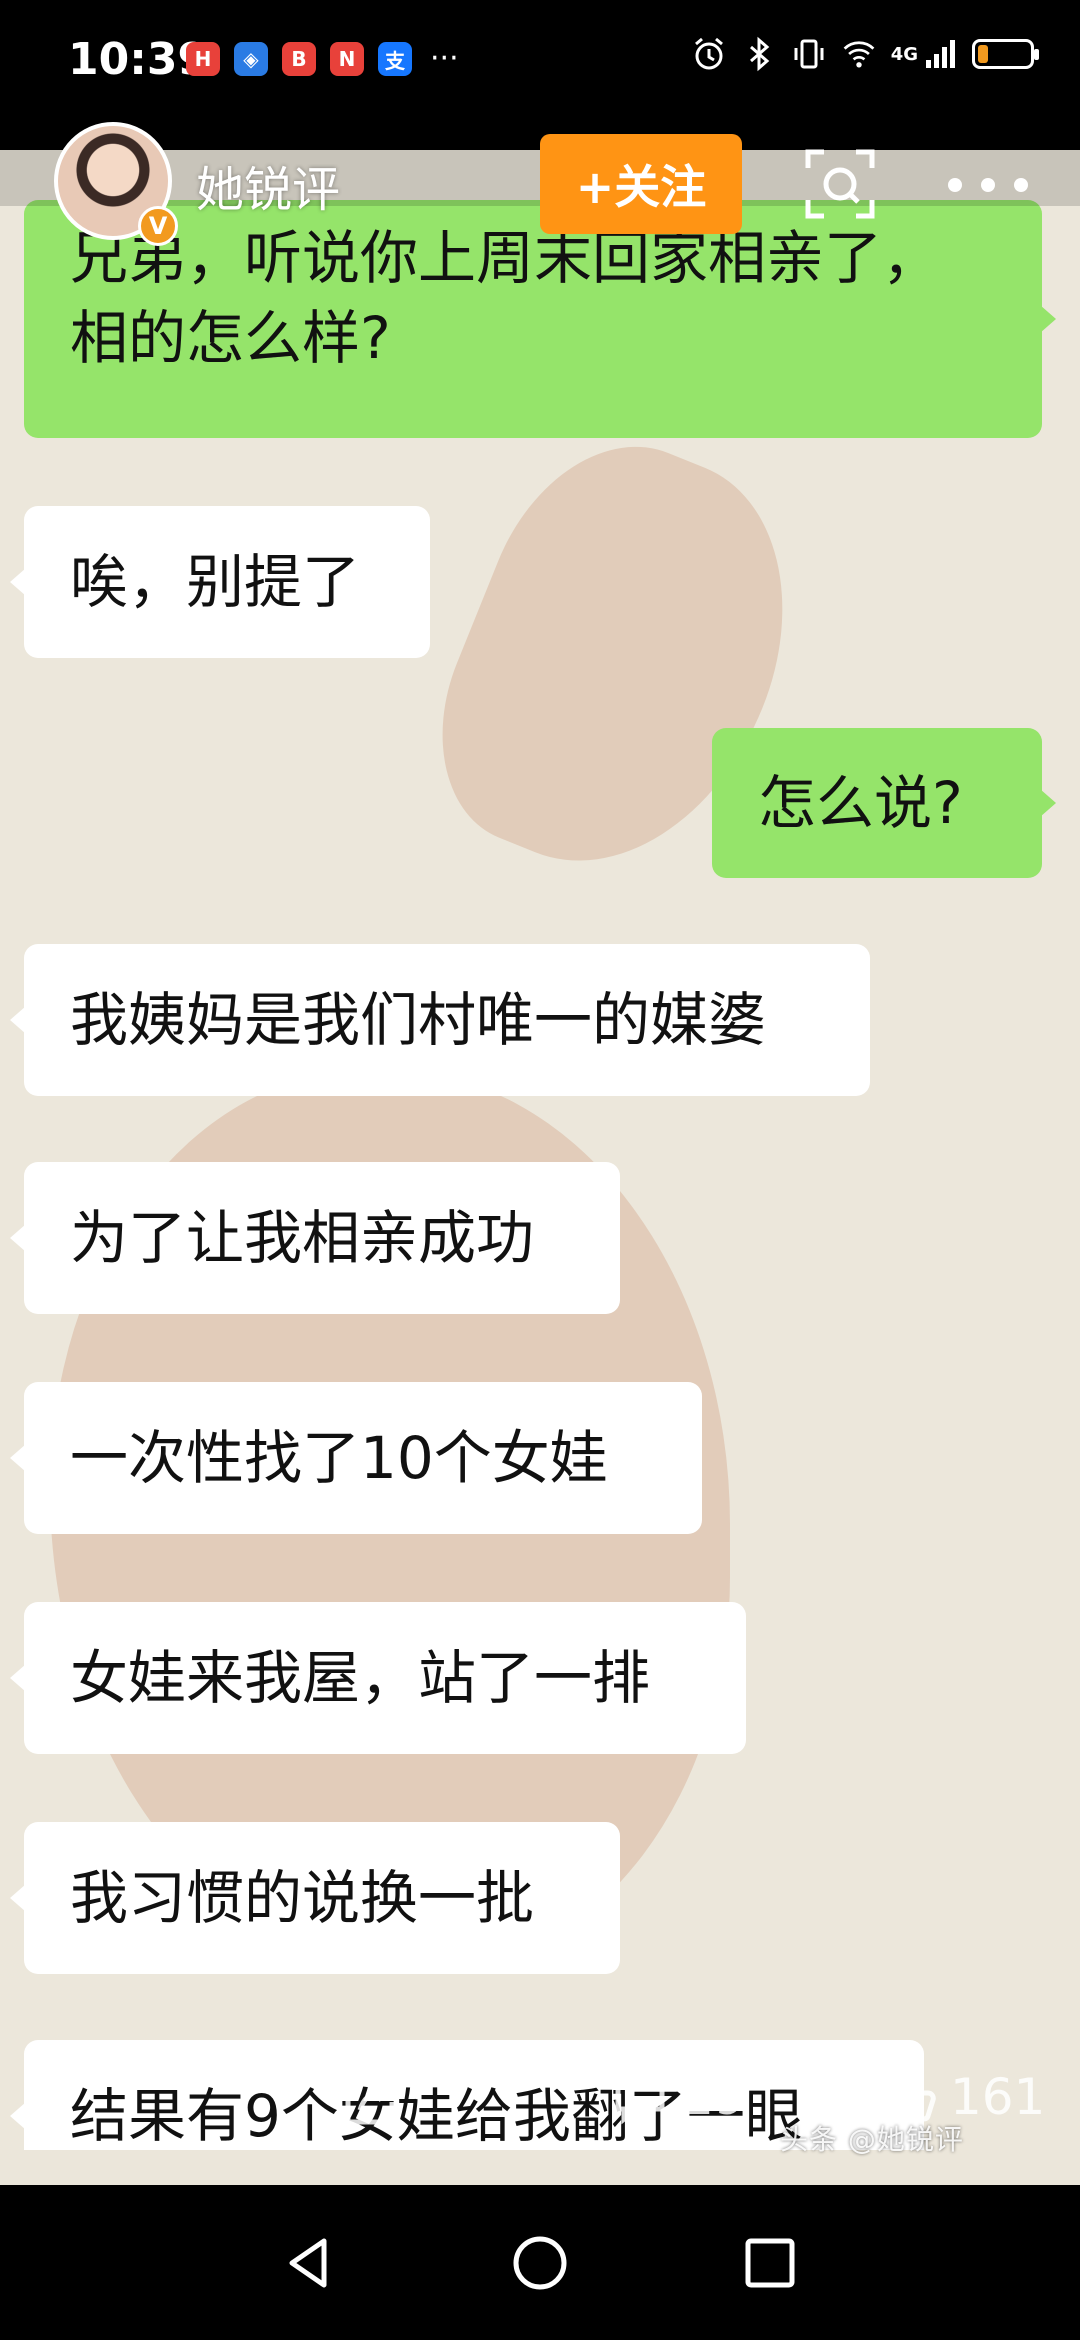 Image resolution: width=1080 pixels, height=2340 pixels. I want to click on system-icons: 4G, so click(865, 54).